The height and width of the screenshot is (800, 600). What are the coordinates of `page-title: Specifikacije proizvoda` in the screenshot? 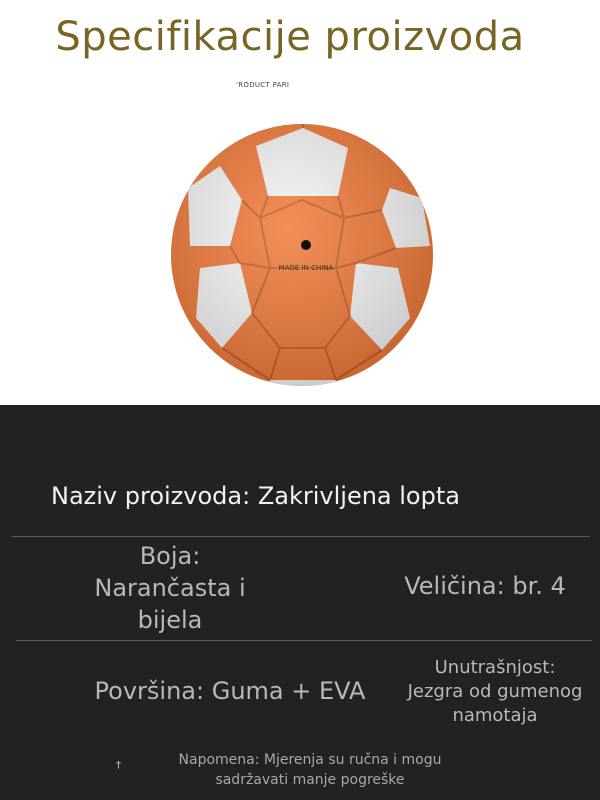 It's located at (290, 37).